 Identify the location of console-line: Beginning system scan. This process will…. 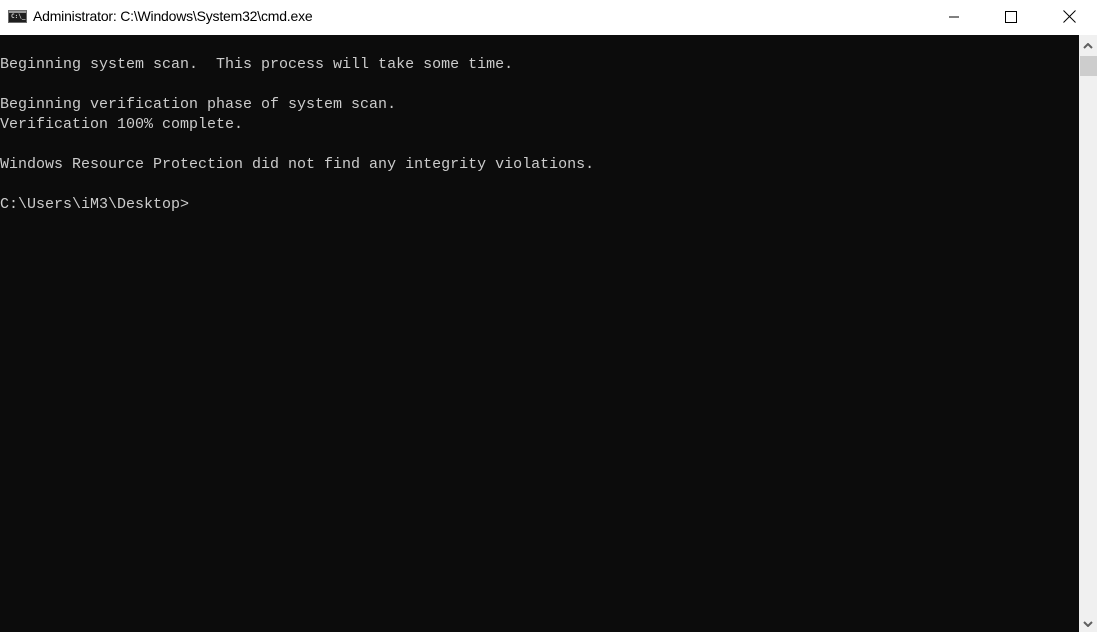
(257, 64).